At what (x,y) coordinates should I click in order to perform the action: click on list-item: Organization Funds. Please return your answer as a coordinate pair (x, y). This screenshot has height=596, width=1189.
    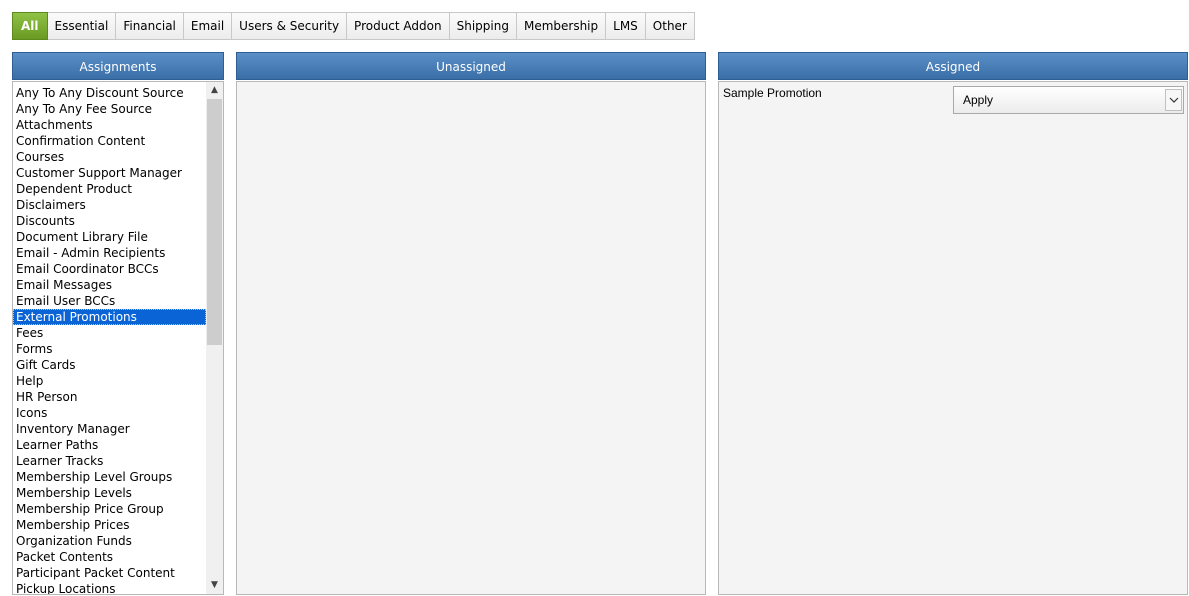
    Looking at the image, I should click on (109, 541).